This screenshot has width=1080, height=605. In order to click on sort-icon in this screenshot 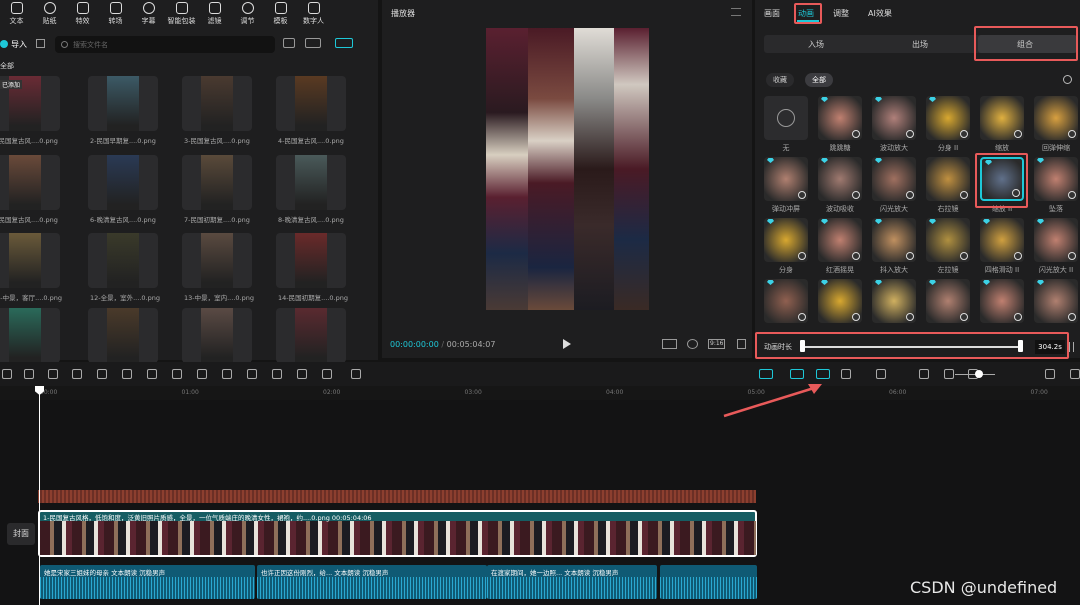, I will do `click(313, 43)`.